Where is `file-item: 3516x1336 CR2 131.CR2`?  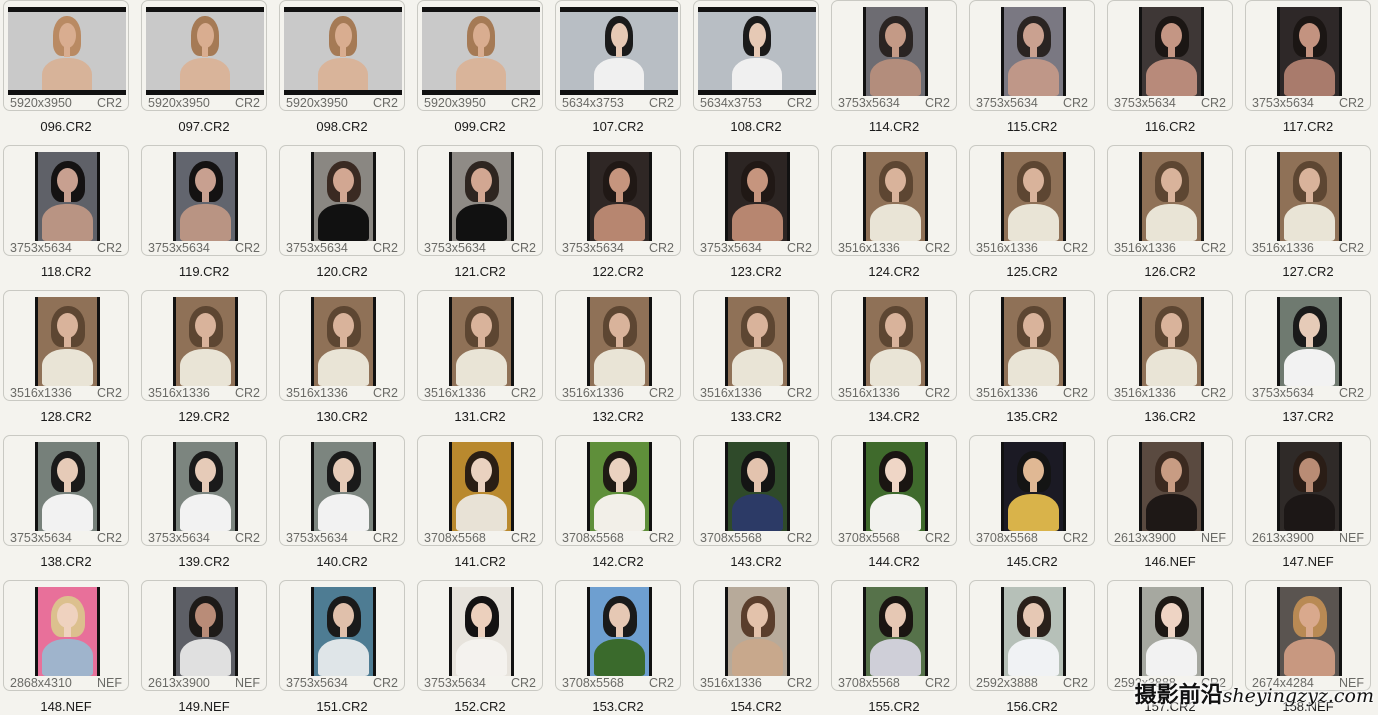
file-item: 3516x1336 CR2 131.CR2 is located at coordinates (481, 362).